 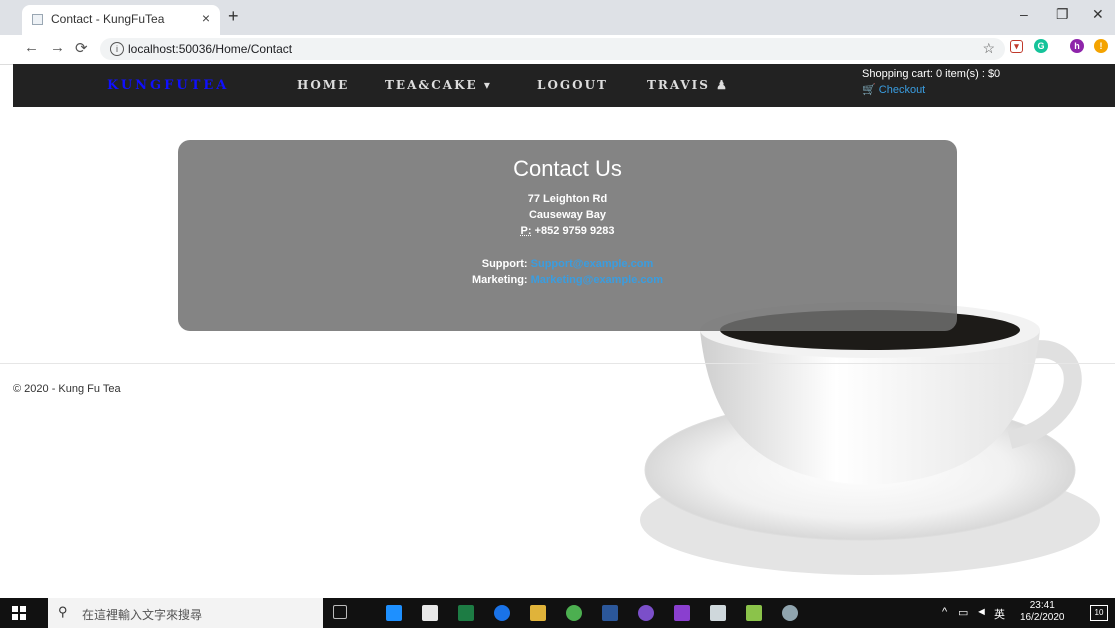 What do you see at coordinates (754, 613) in the screenshot?
I see `notepad-icon` at bounding box center [754, 613].